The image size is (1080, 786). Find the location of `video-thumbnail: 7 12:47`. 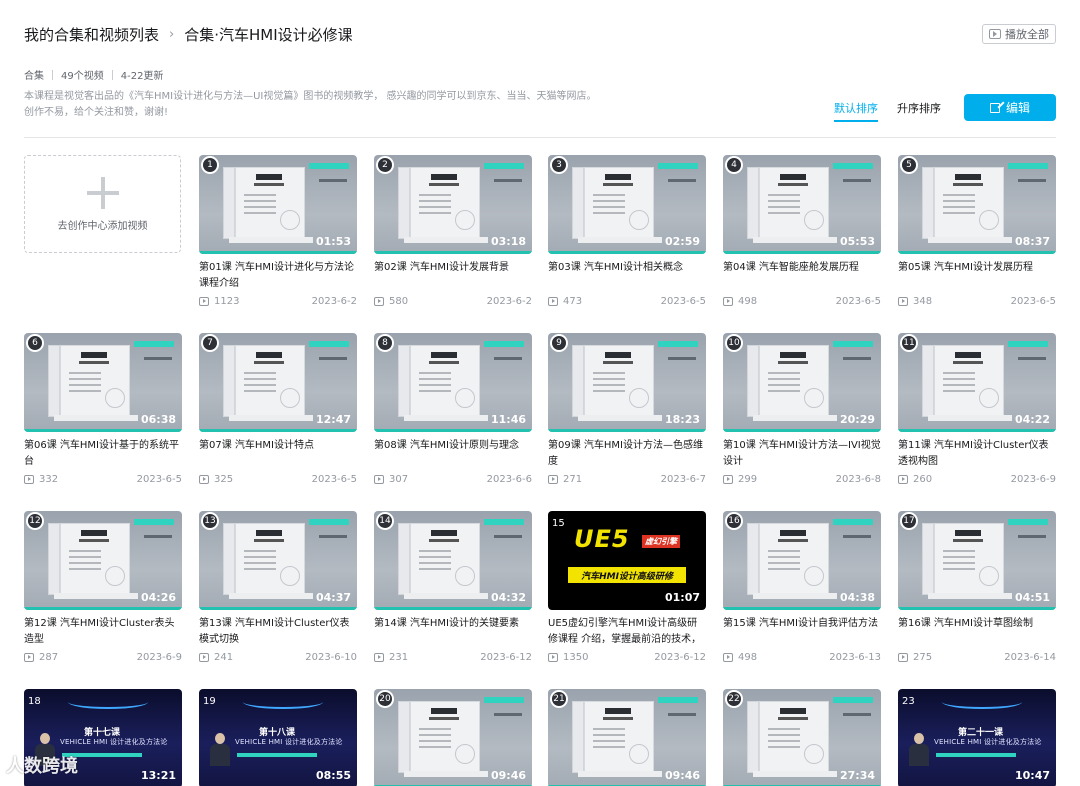

video-thumbnail: 7 12:47 is located at coordinates (278, 382).